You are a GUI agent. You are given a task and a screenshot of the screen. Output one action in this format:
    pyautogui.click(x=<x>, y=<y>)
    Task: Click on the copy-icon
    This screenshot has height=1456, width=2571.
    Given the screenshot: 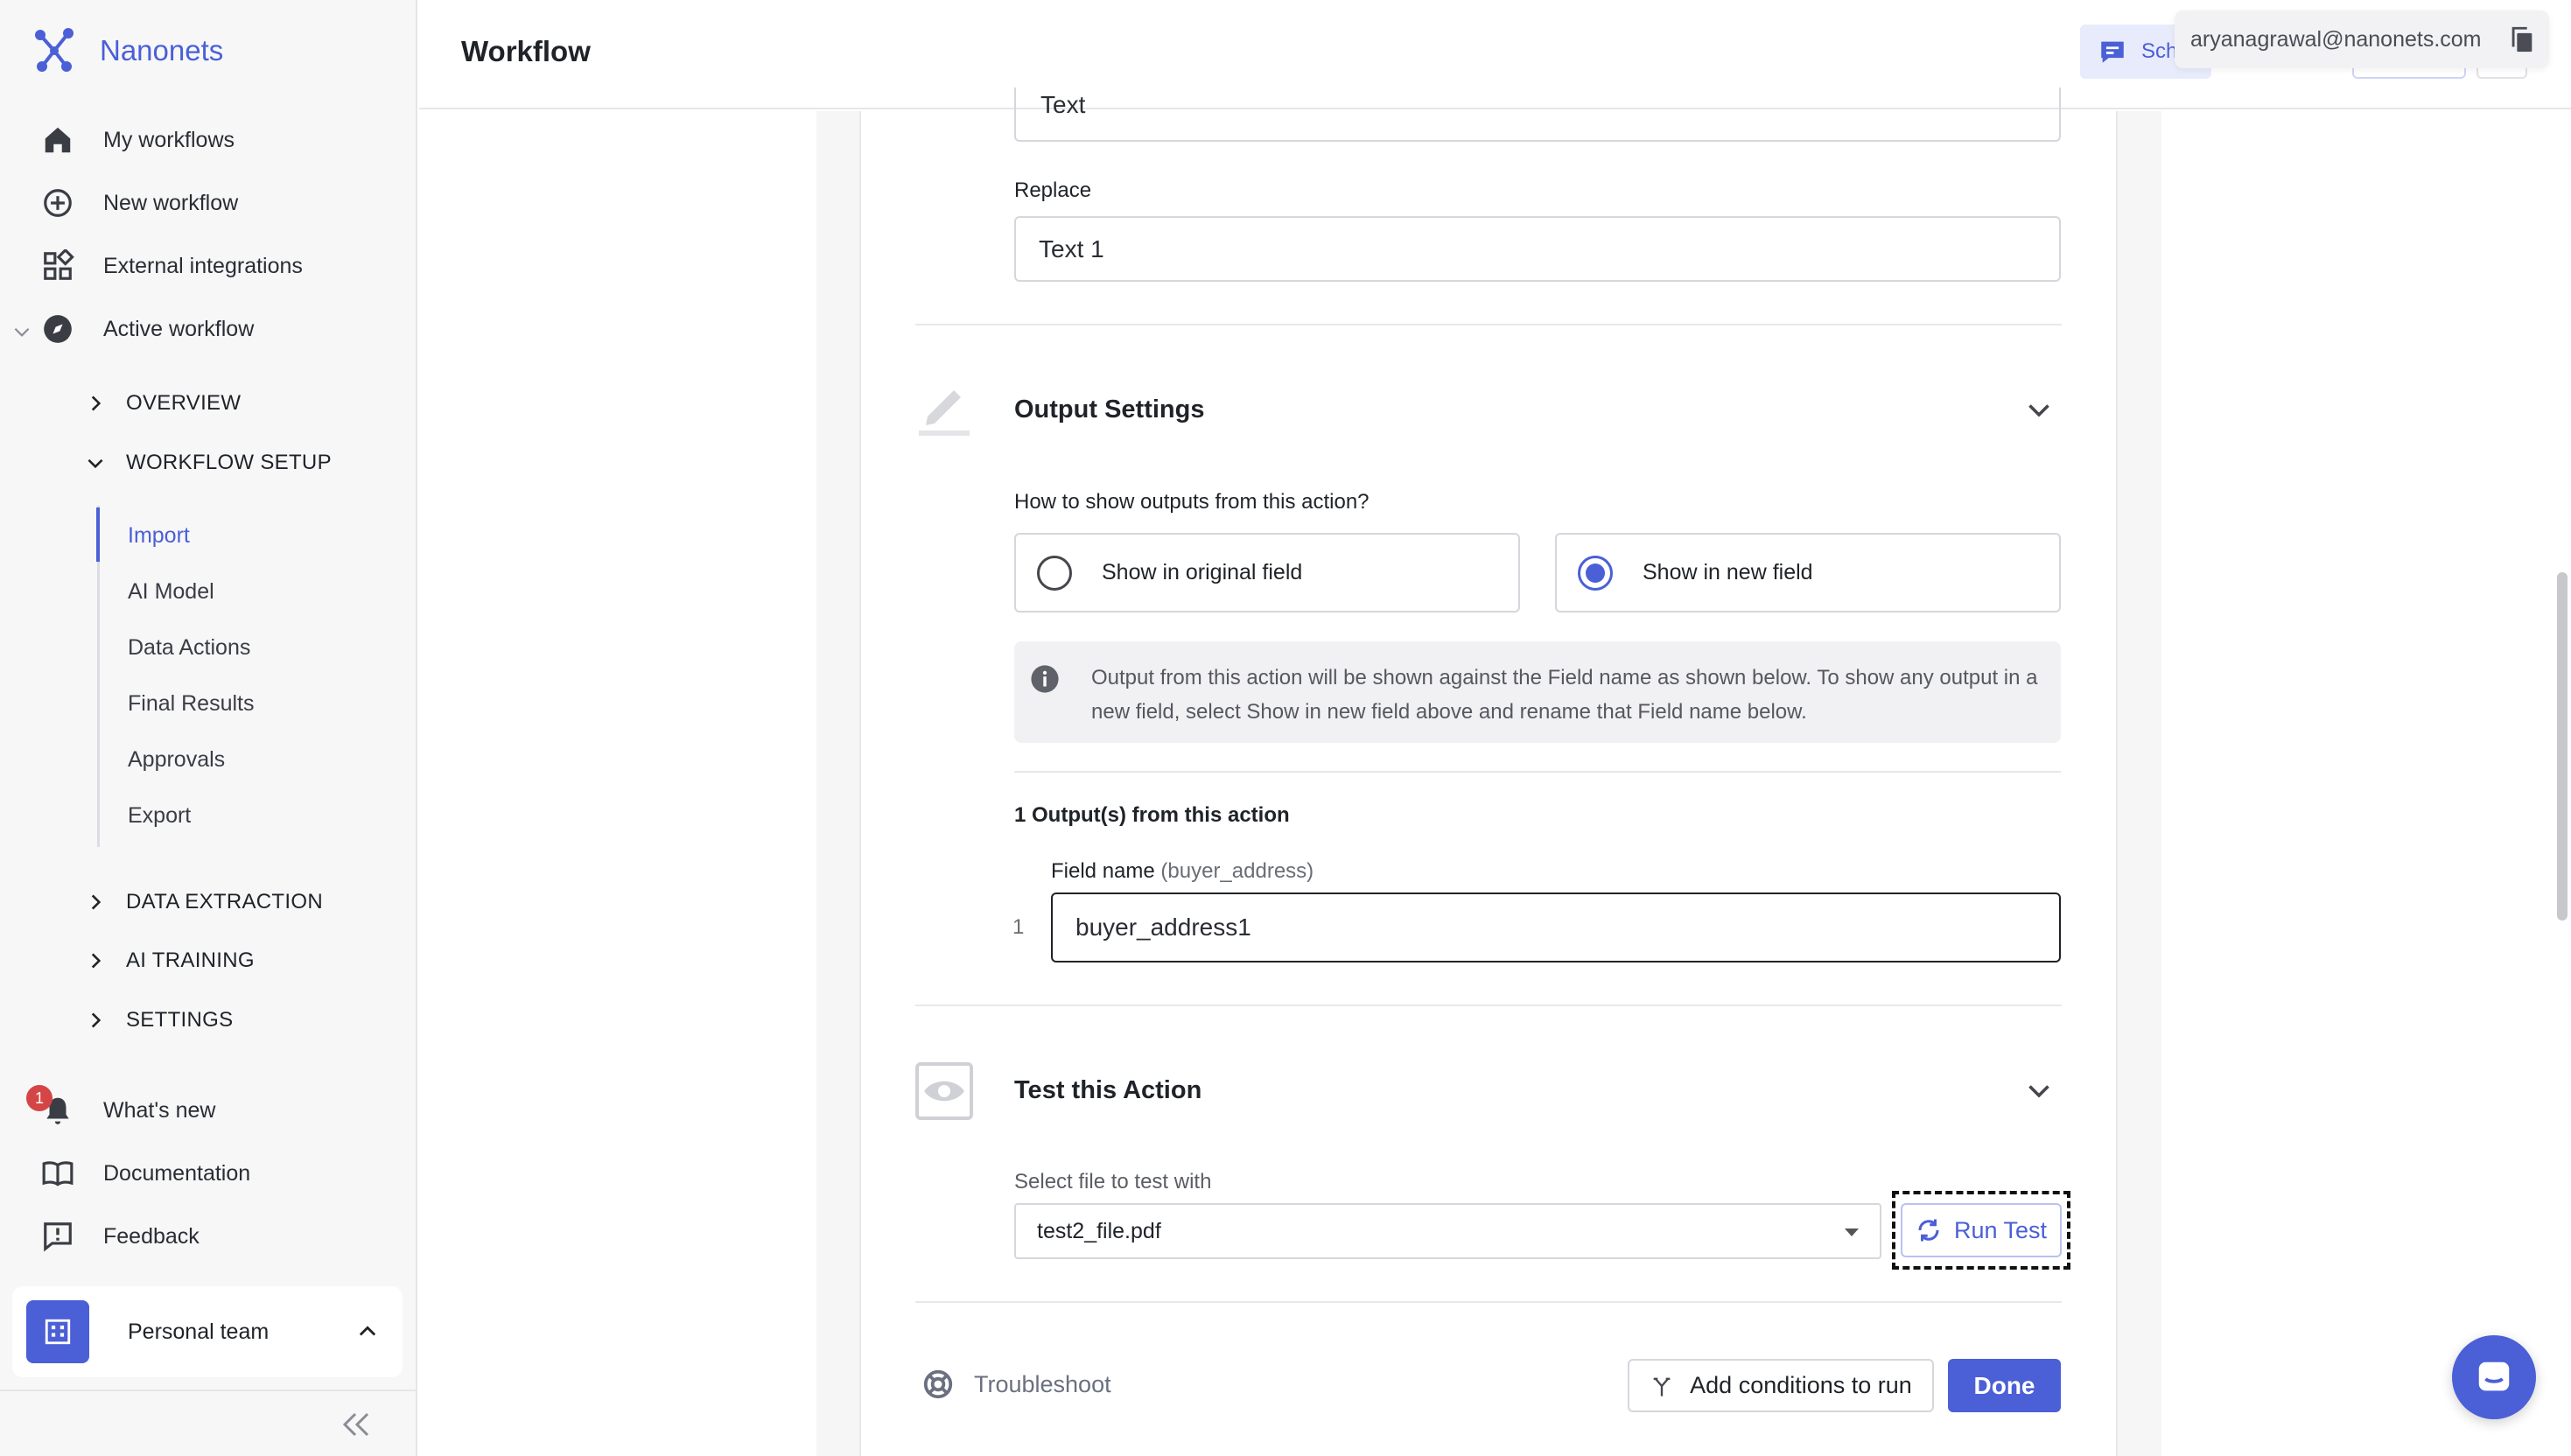 What is the action you would take?
    pyautogui.click(x=2522, y=39)
    